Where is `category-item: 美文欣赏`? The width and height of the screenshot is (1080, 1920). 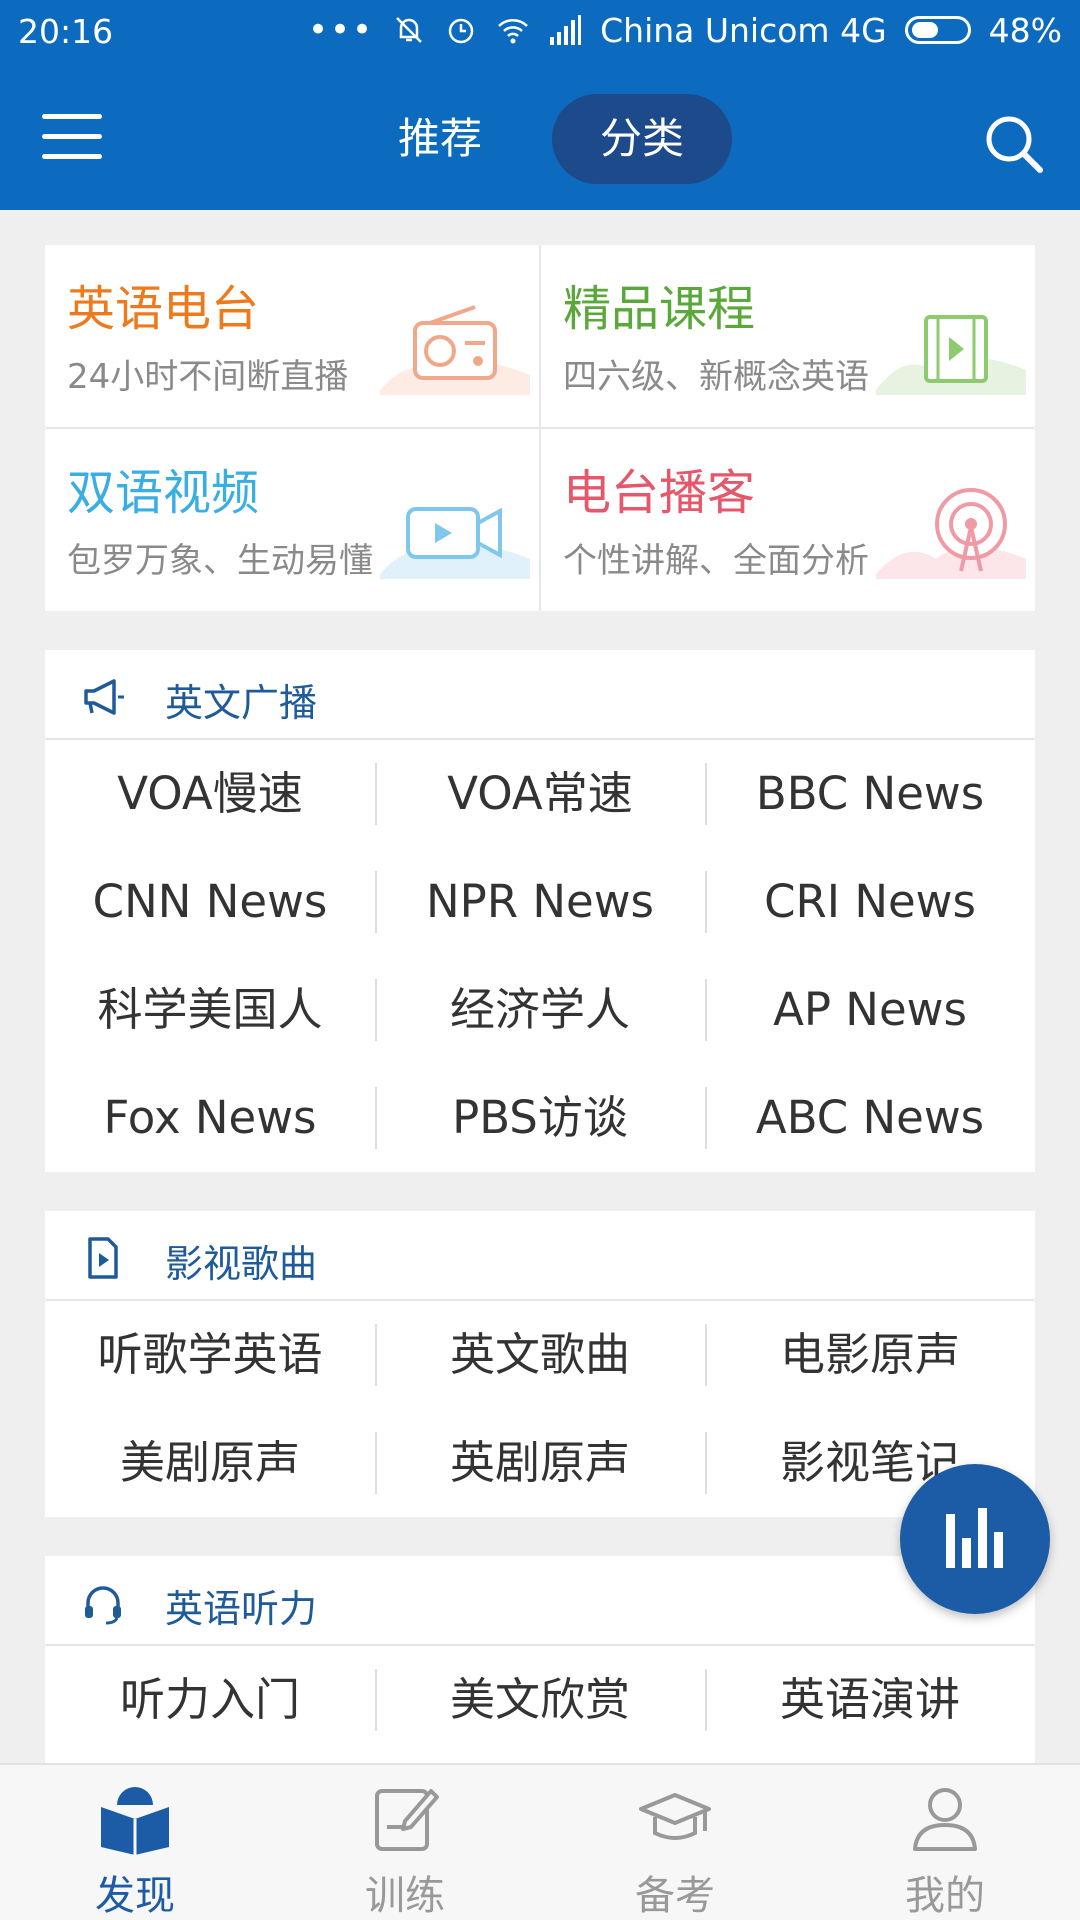 category-item: 美文欣赏 is located at coordinates (540, 1700).